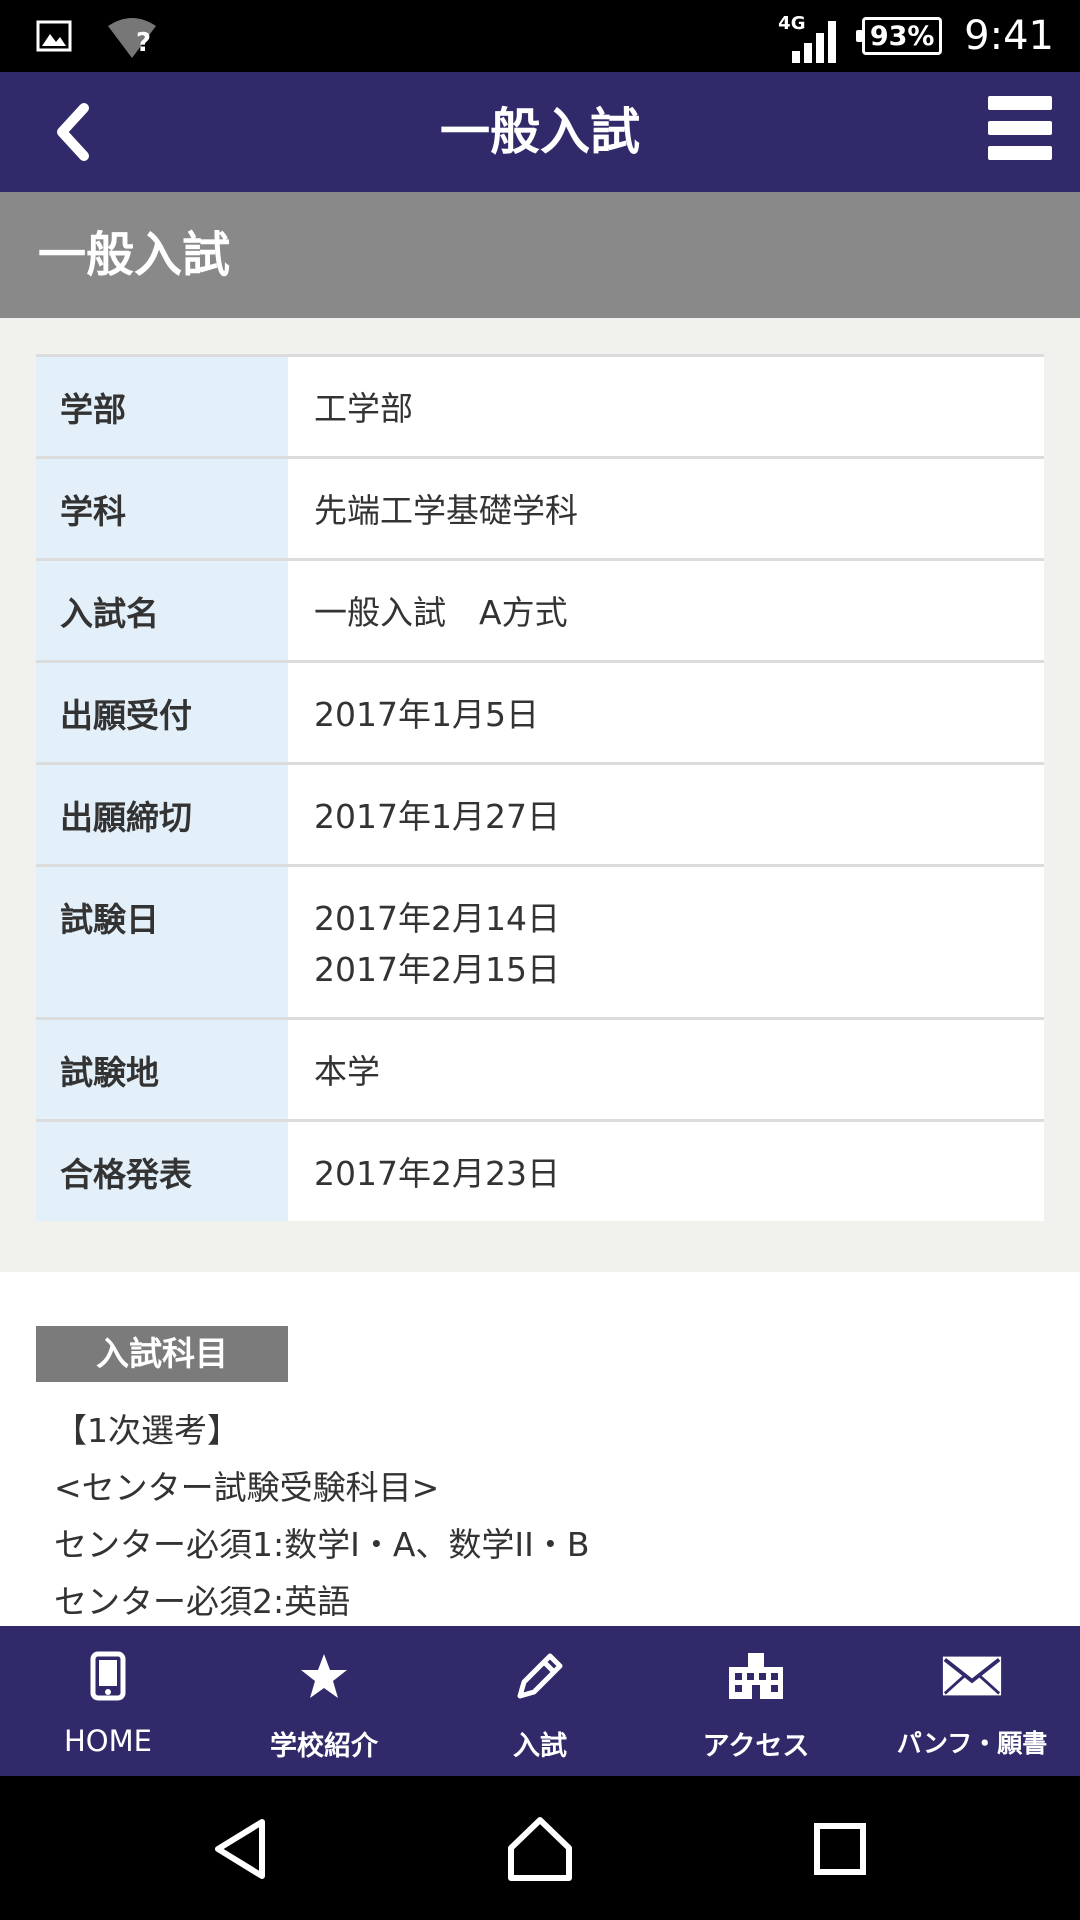  I want to click on nav-label: 入試, so click(540, 1746).